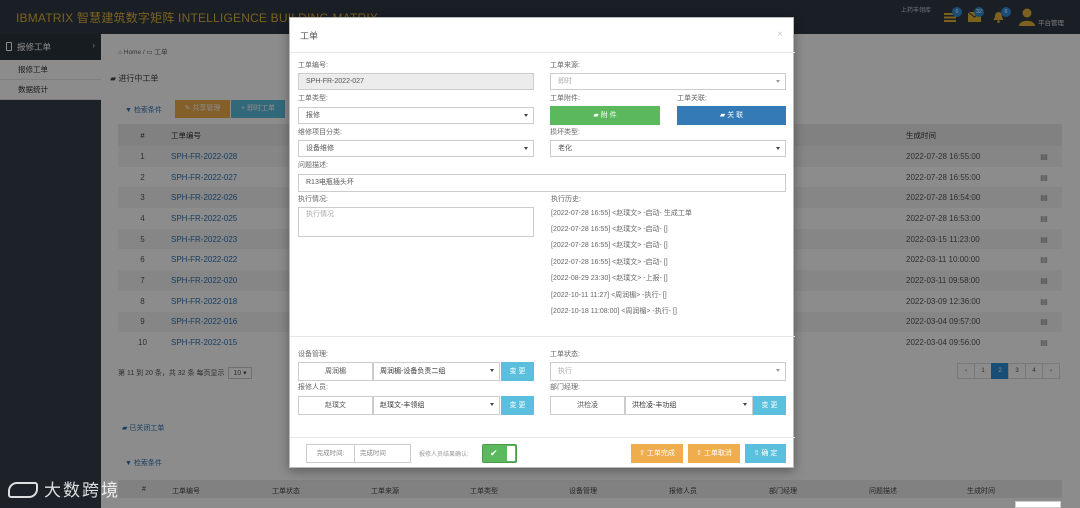 Image resolution: width=1080 pixels, height=508 pixels. Describe the element at coordinates (566, 199) in the screenshot. I see `history-label: 执行历史:` at that location.